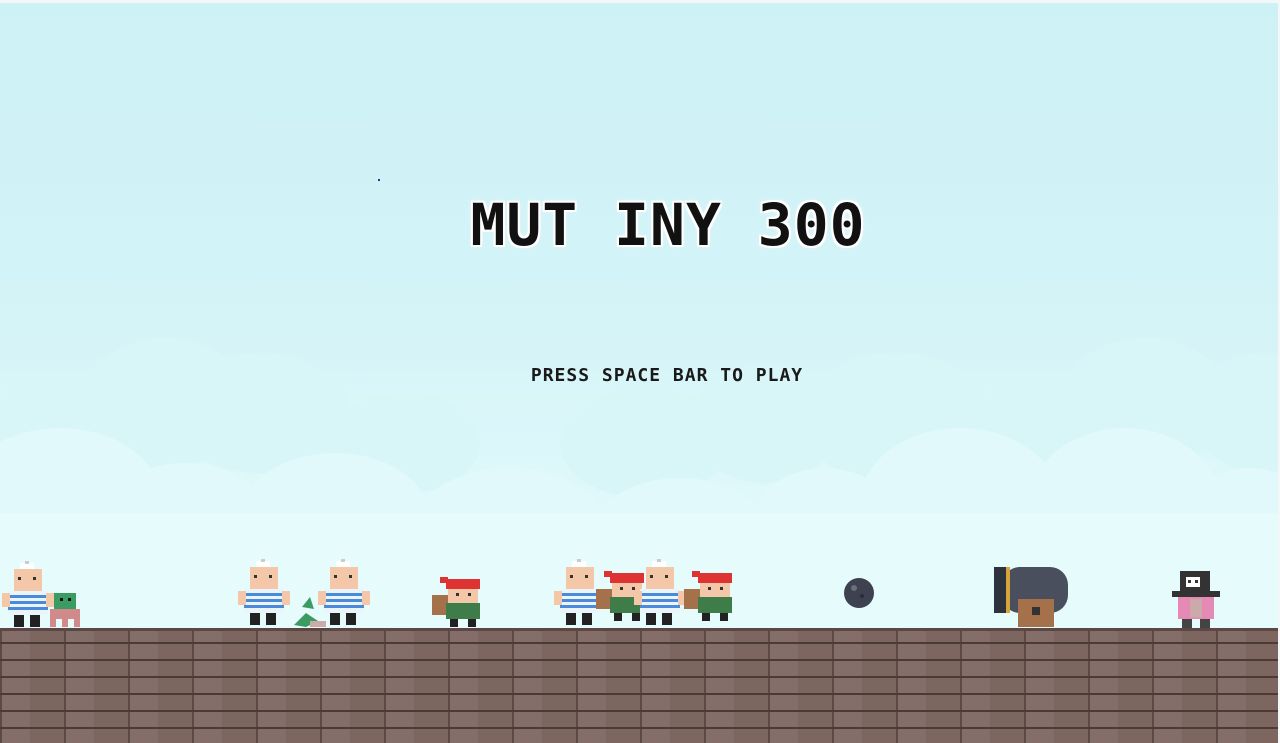 The width and height of the screenshot is (1280, 743). I want to click on cannon-sprite, so click(1031, 597).